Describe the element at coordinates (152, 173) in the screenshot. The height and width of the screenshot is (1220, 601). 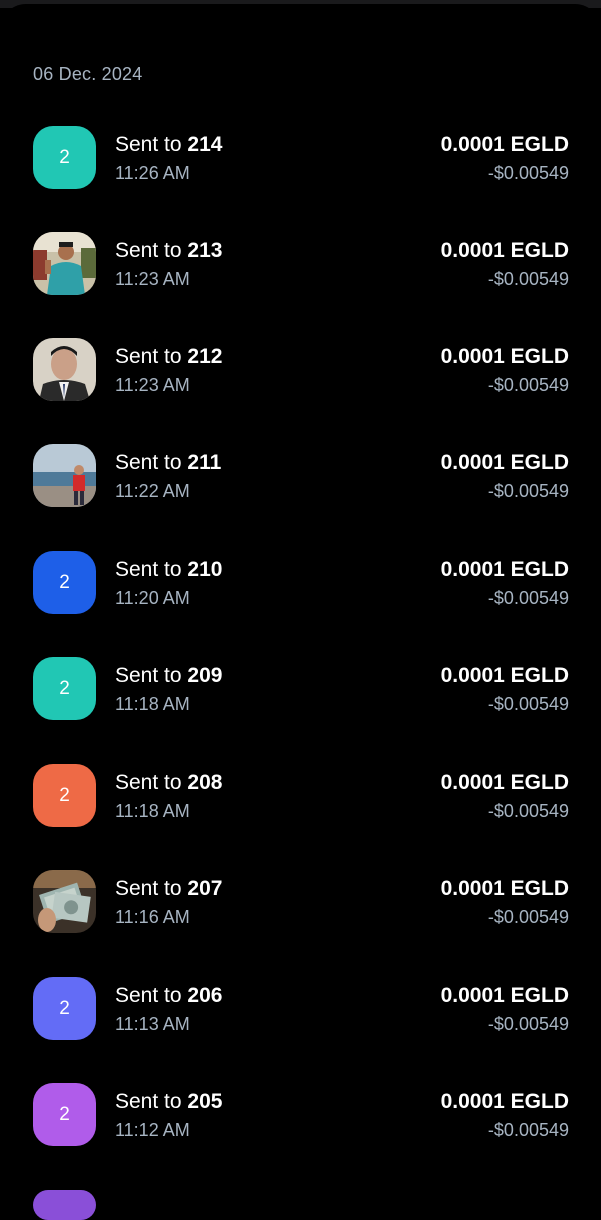
I see `transaction-time: 11:26 AM` at that location.